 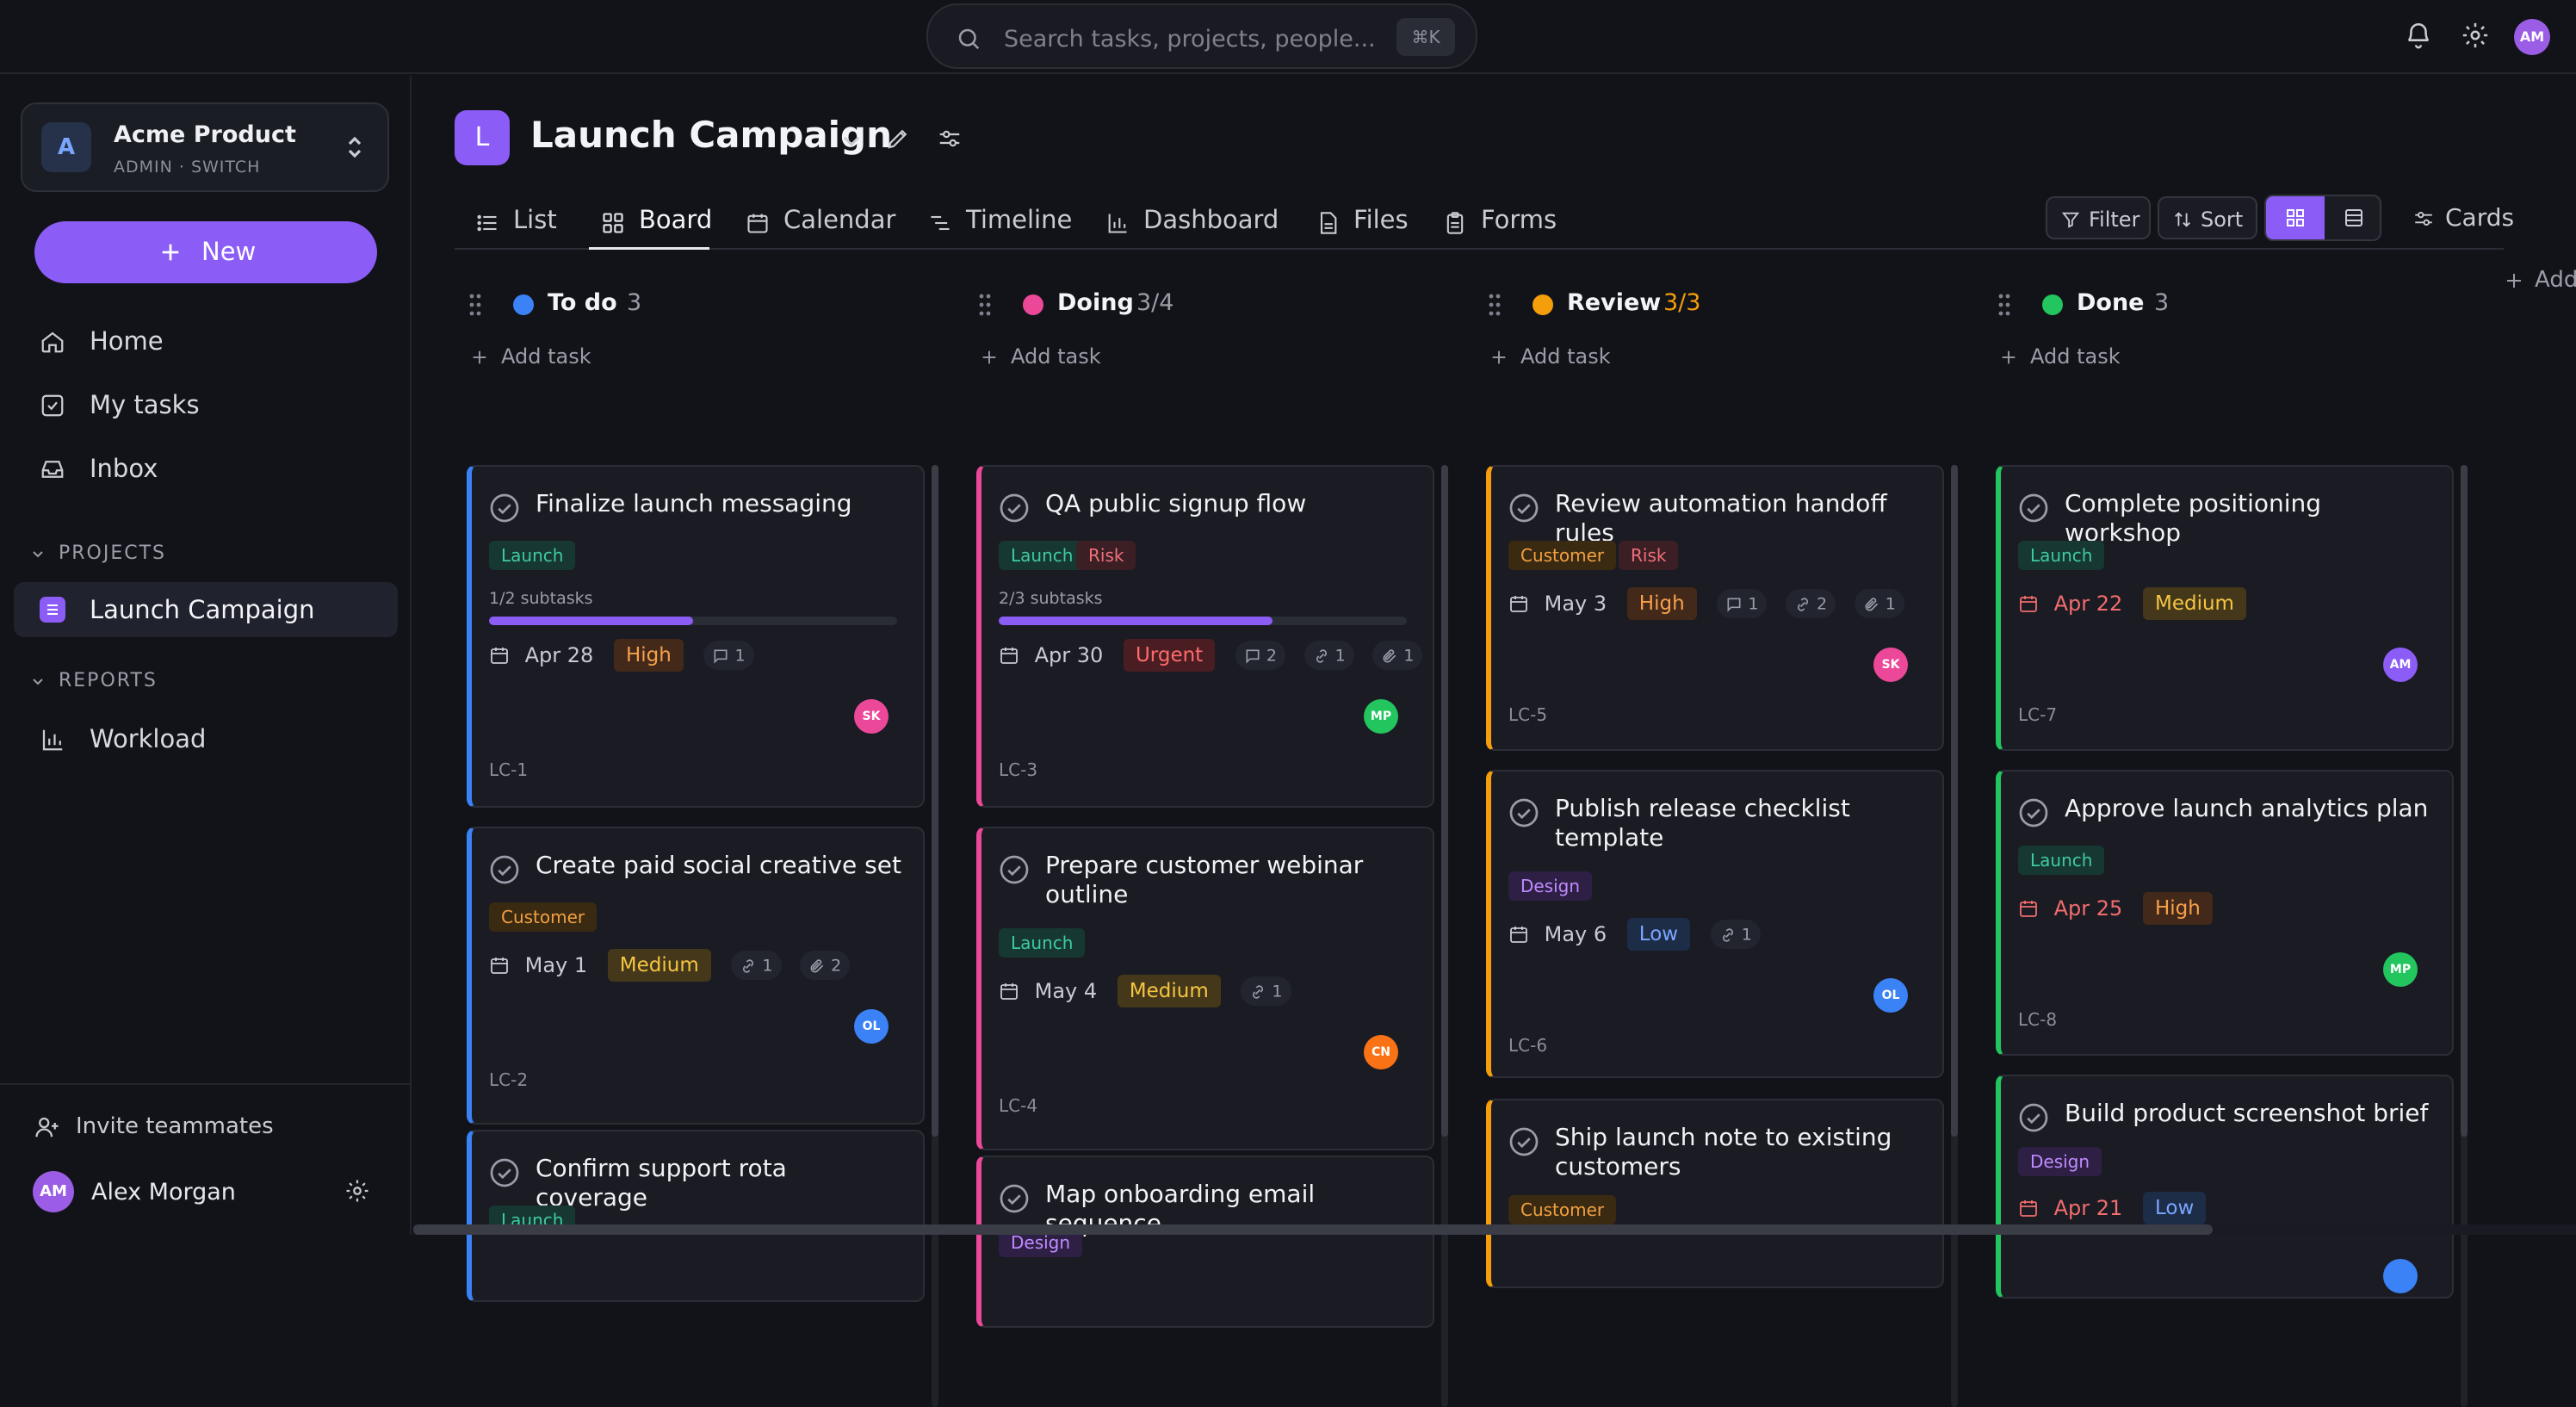 I want to click on reports-heading: REPORTS, so click(x=95, y=680).